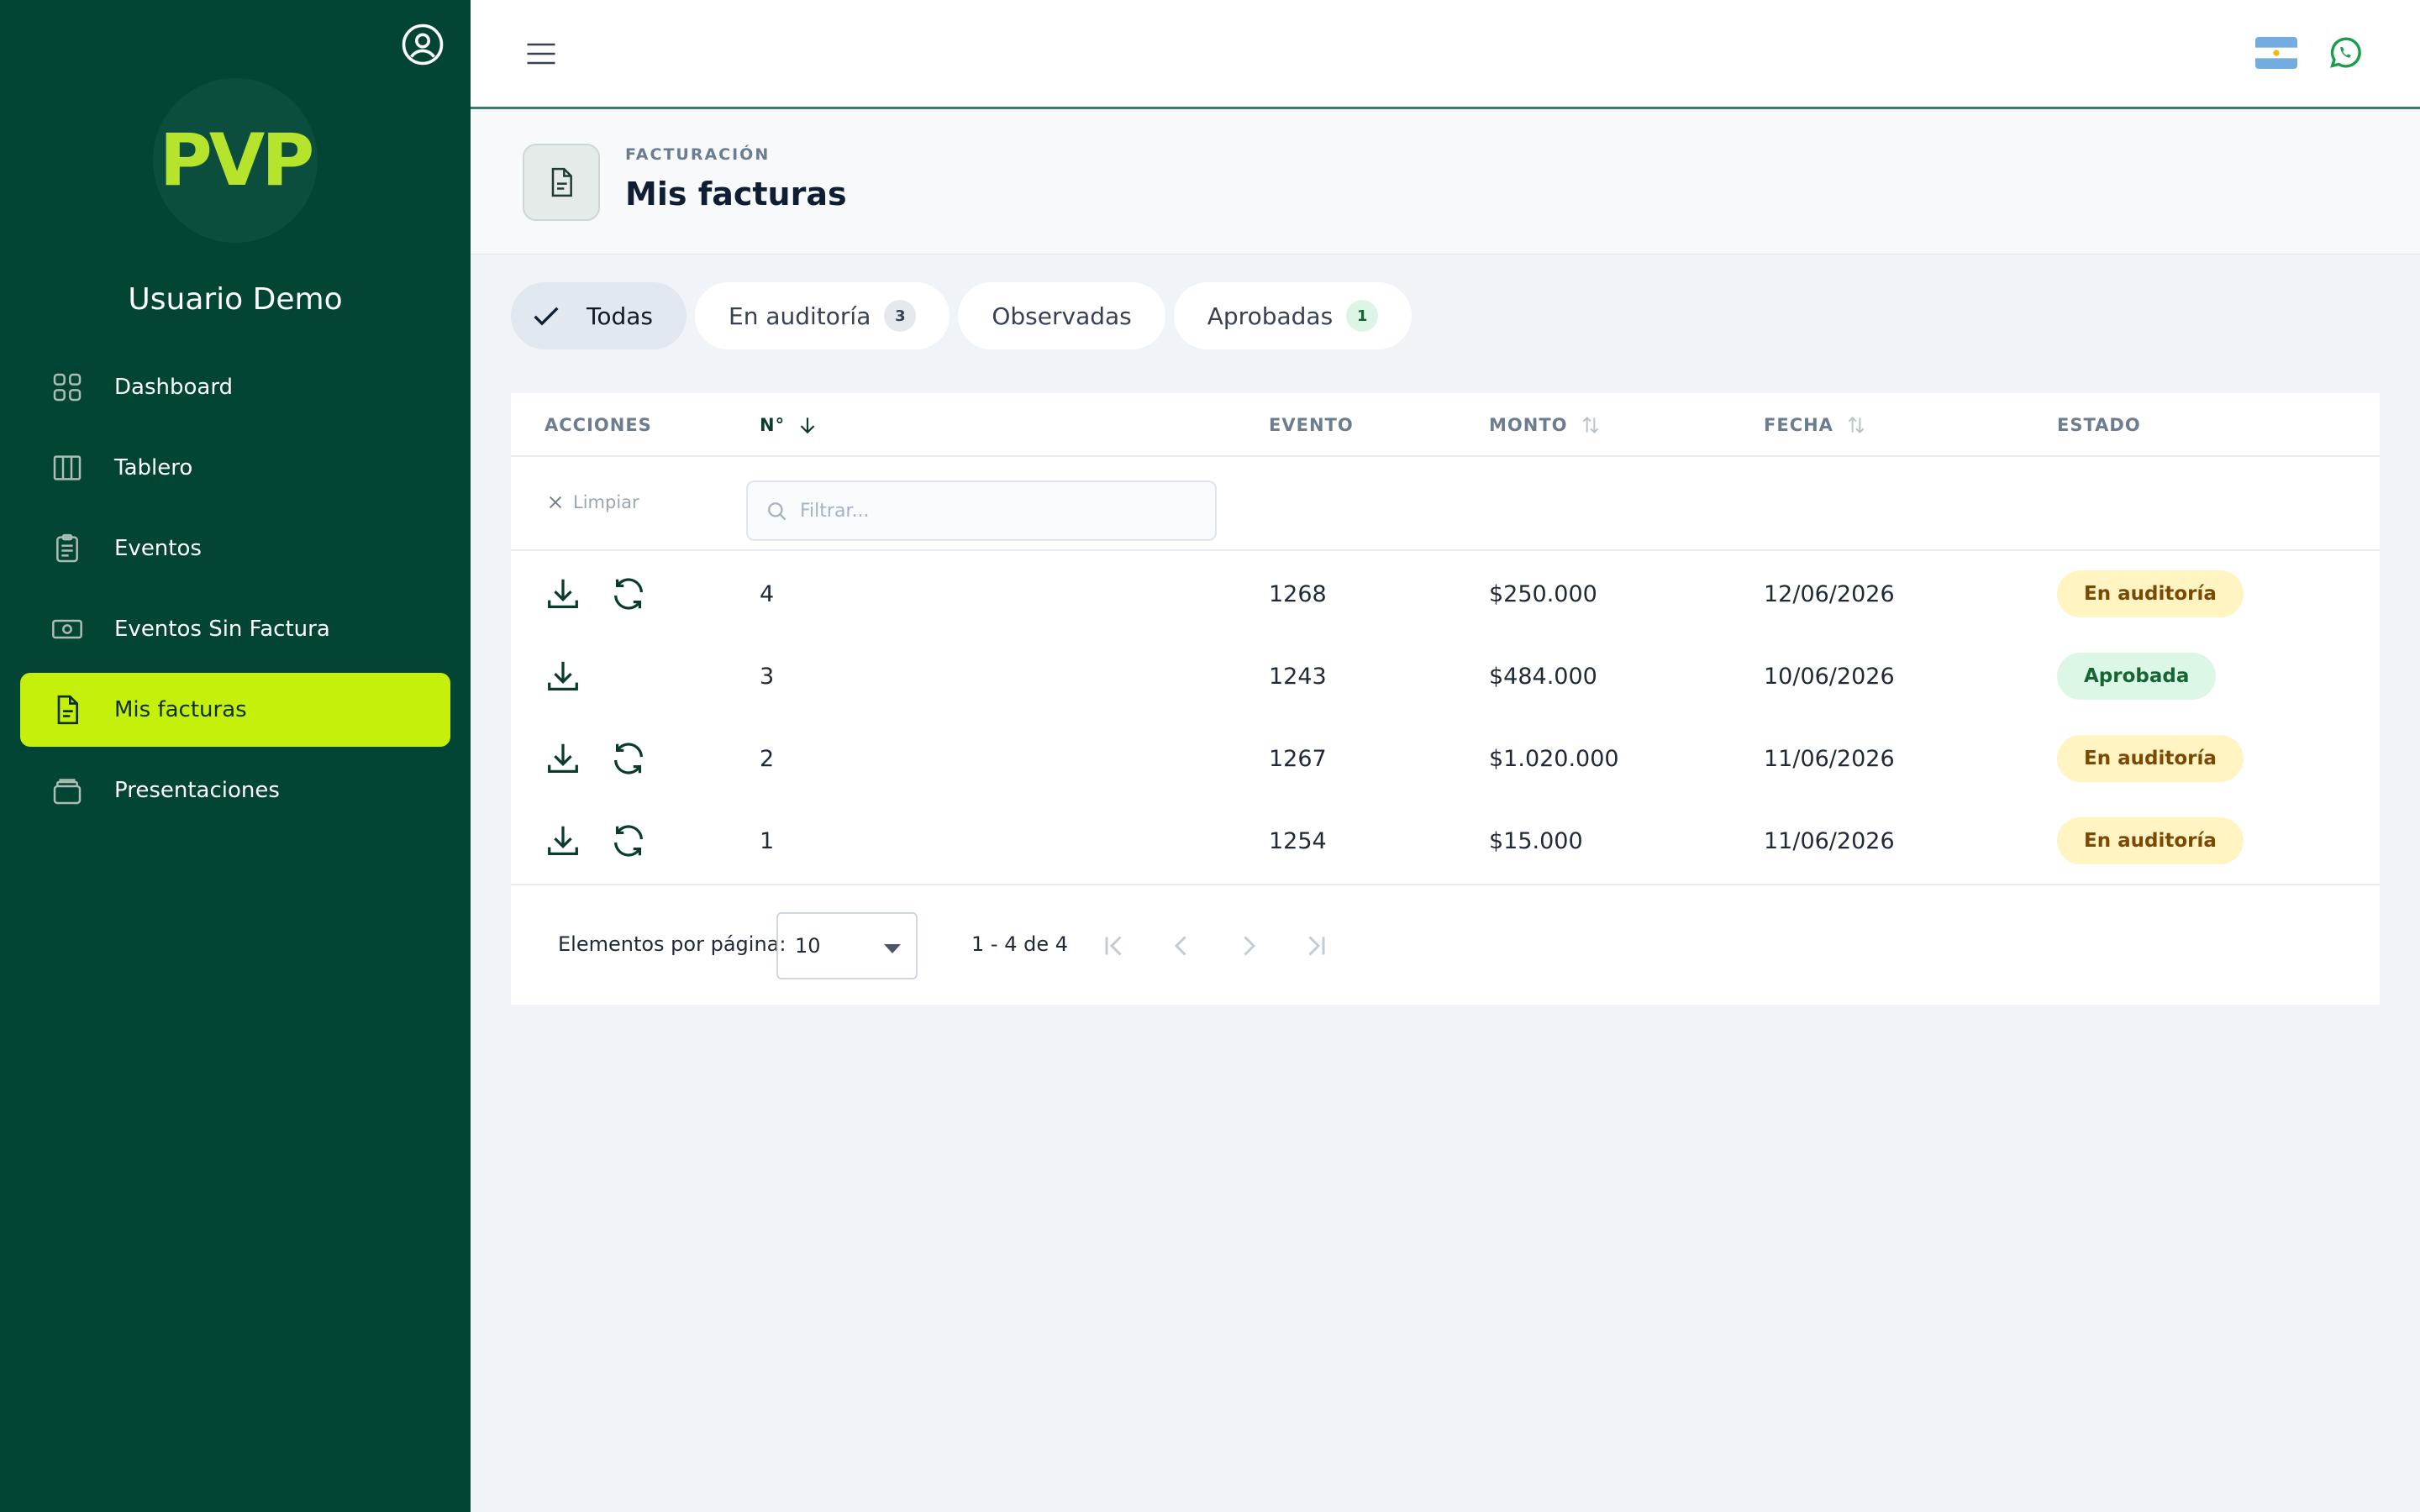 The width and height of the screenshot is (2420, 1512). I want to click on banknote-icon, so click(67, 629).